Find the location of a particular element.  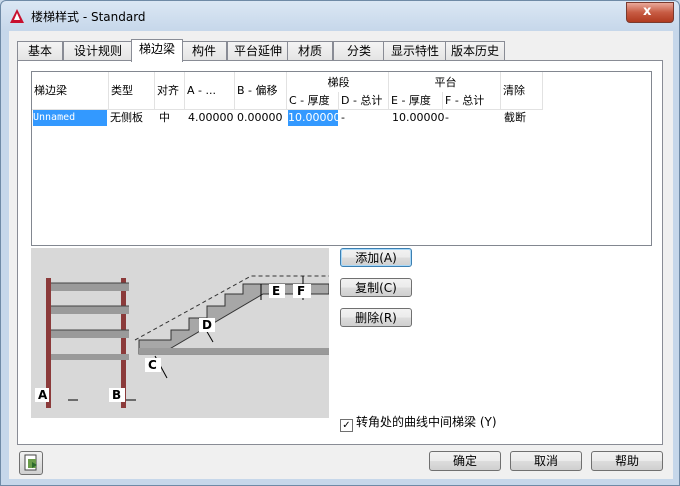

col-header-f: F - 总计 is located at coordinates (472, 100).